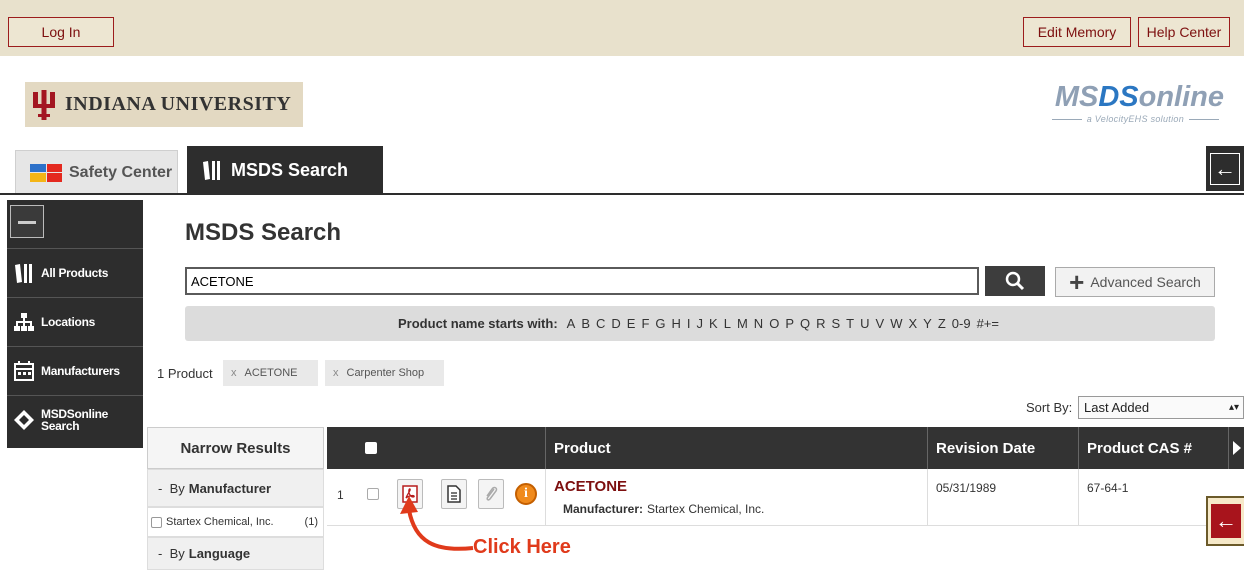  I want to click on tab-msds-search: MSDS Search, so click(285, 170).